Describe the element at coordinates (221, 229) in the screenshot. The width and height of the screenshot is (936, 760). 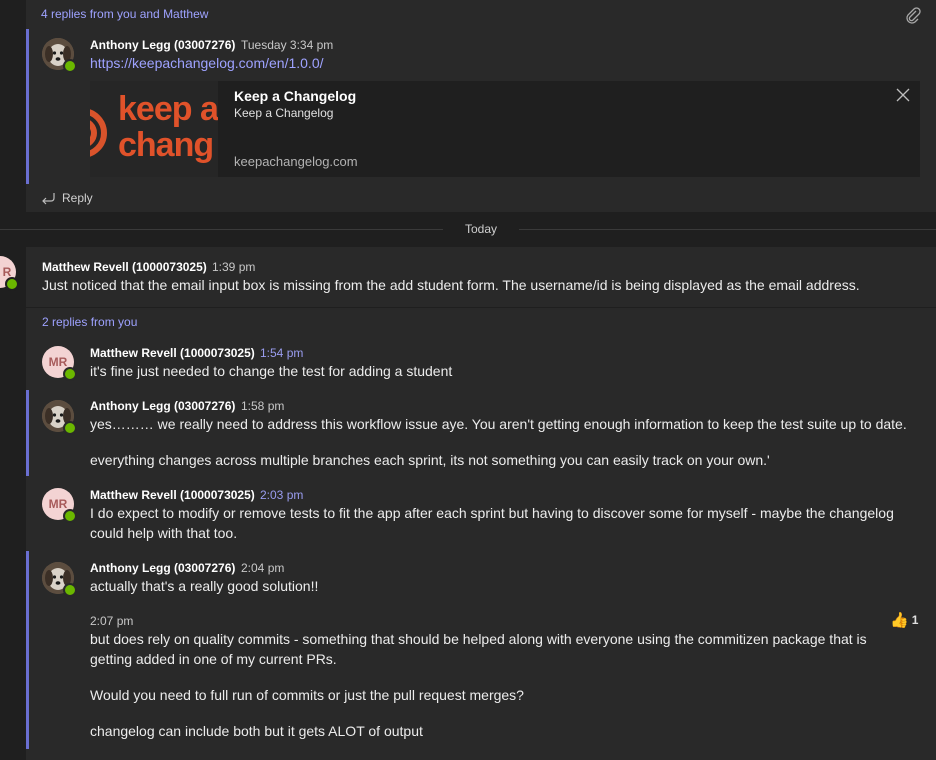
I see `date-divider-line-left` at that location.